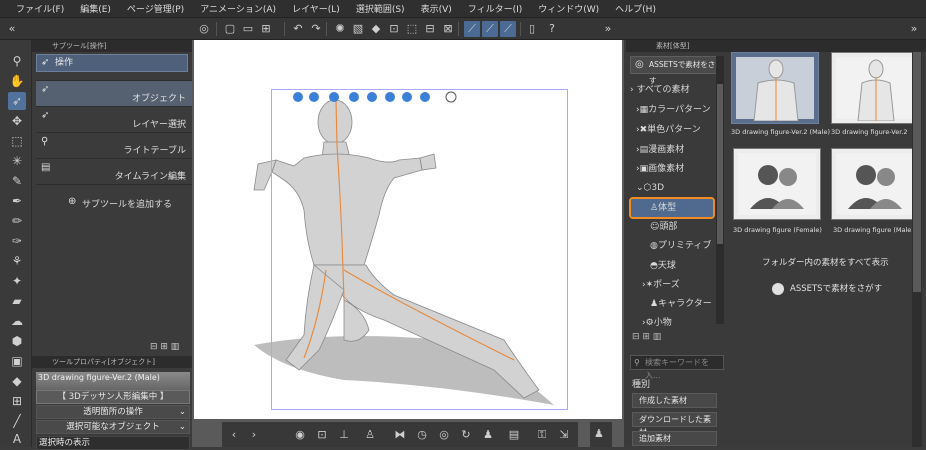 This screenshot has width=926, height=450. Describe the element at coordinates (436, 8) in the screenshot. I see `menu-view: 表示(V)` at that location.